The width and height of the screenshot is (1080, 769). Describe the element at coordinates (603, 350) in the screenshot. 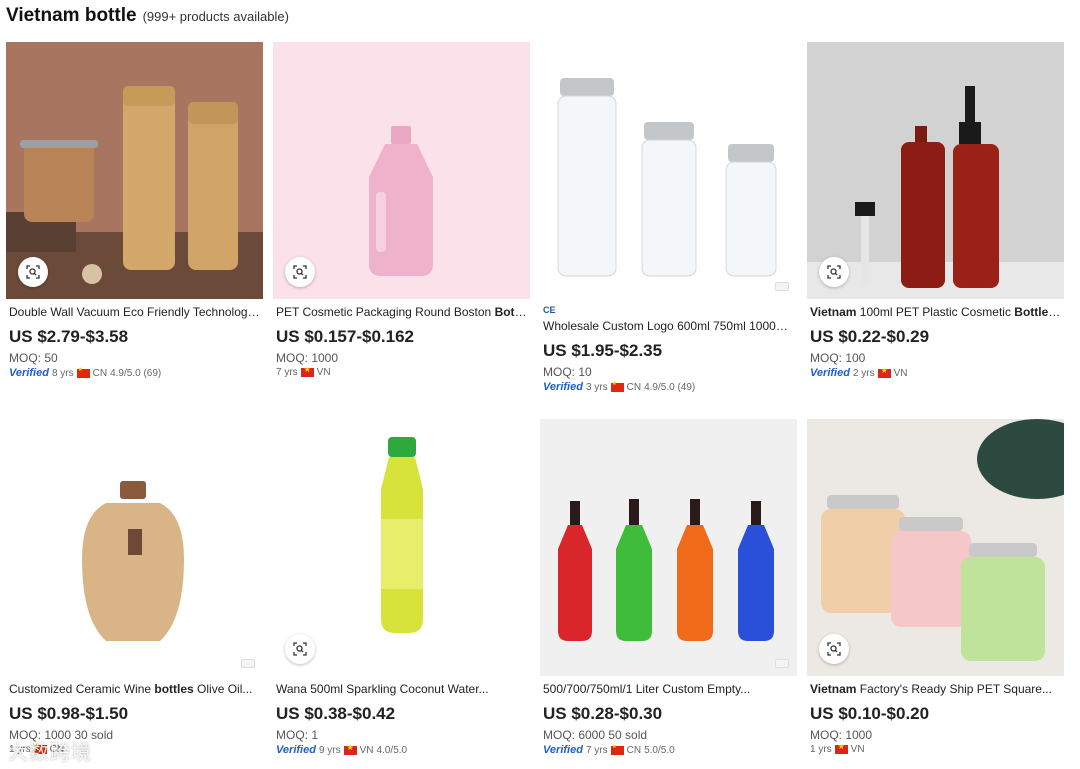

I see `product-price: US $1.95-$2.35` at that location.